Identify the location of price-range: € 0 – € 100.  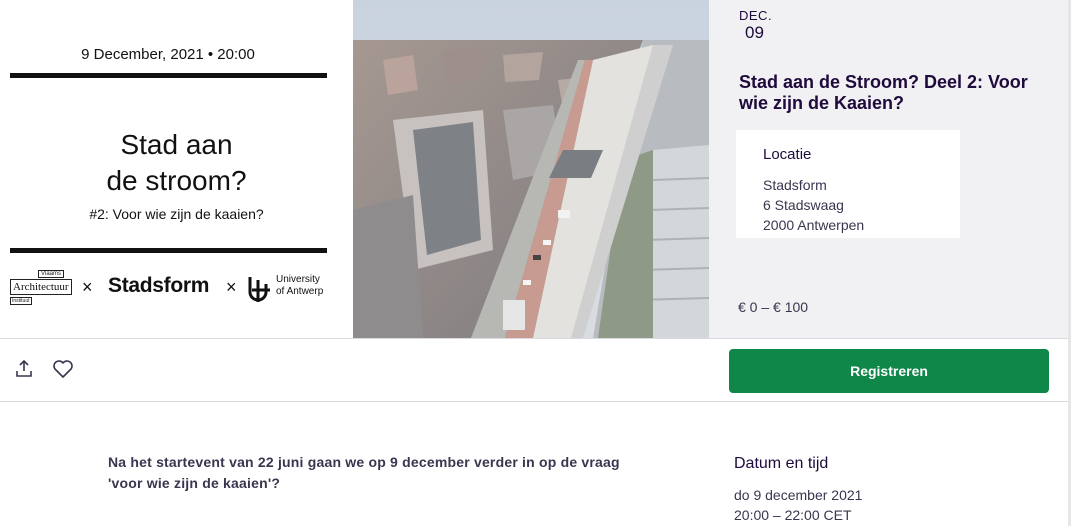
(773, 307).